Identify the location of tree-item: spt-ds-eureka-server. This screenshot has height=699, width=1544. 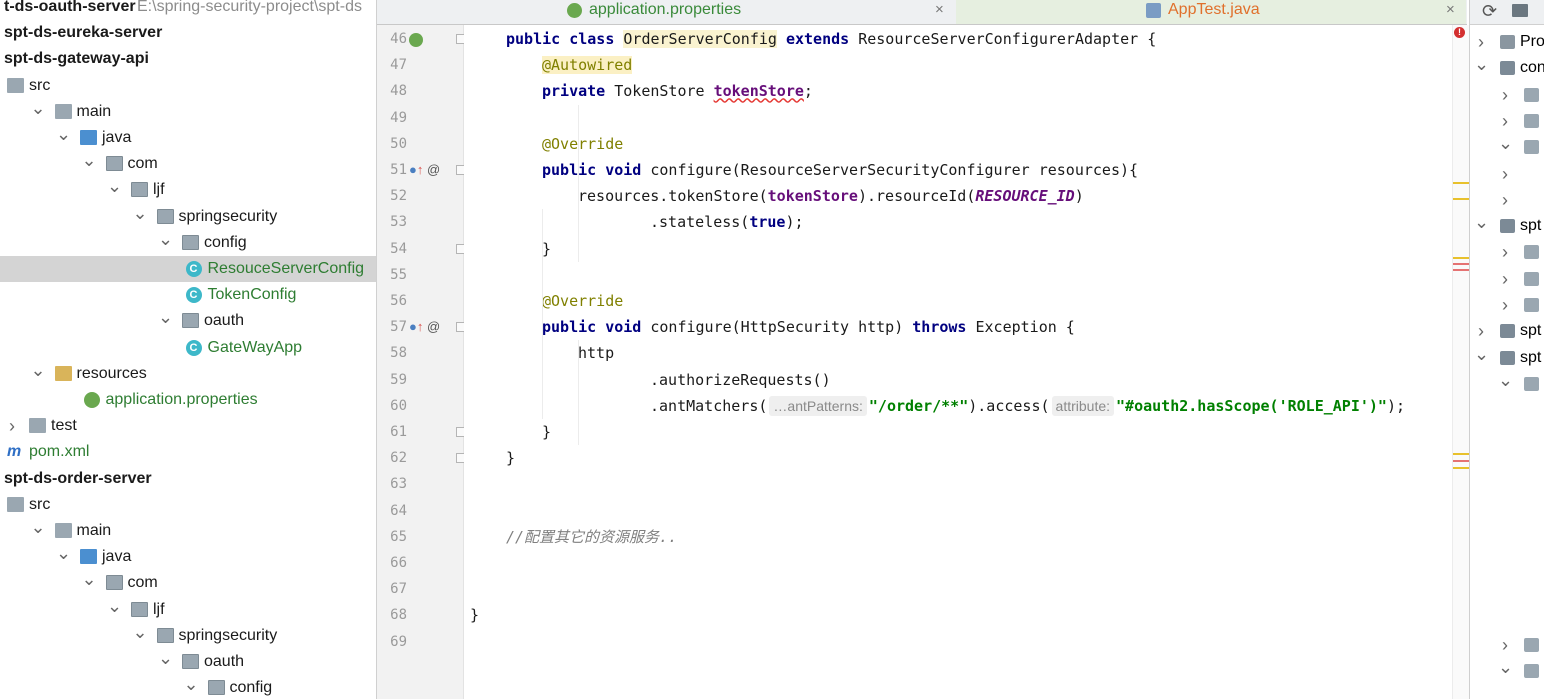
(188, 33).